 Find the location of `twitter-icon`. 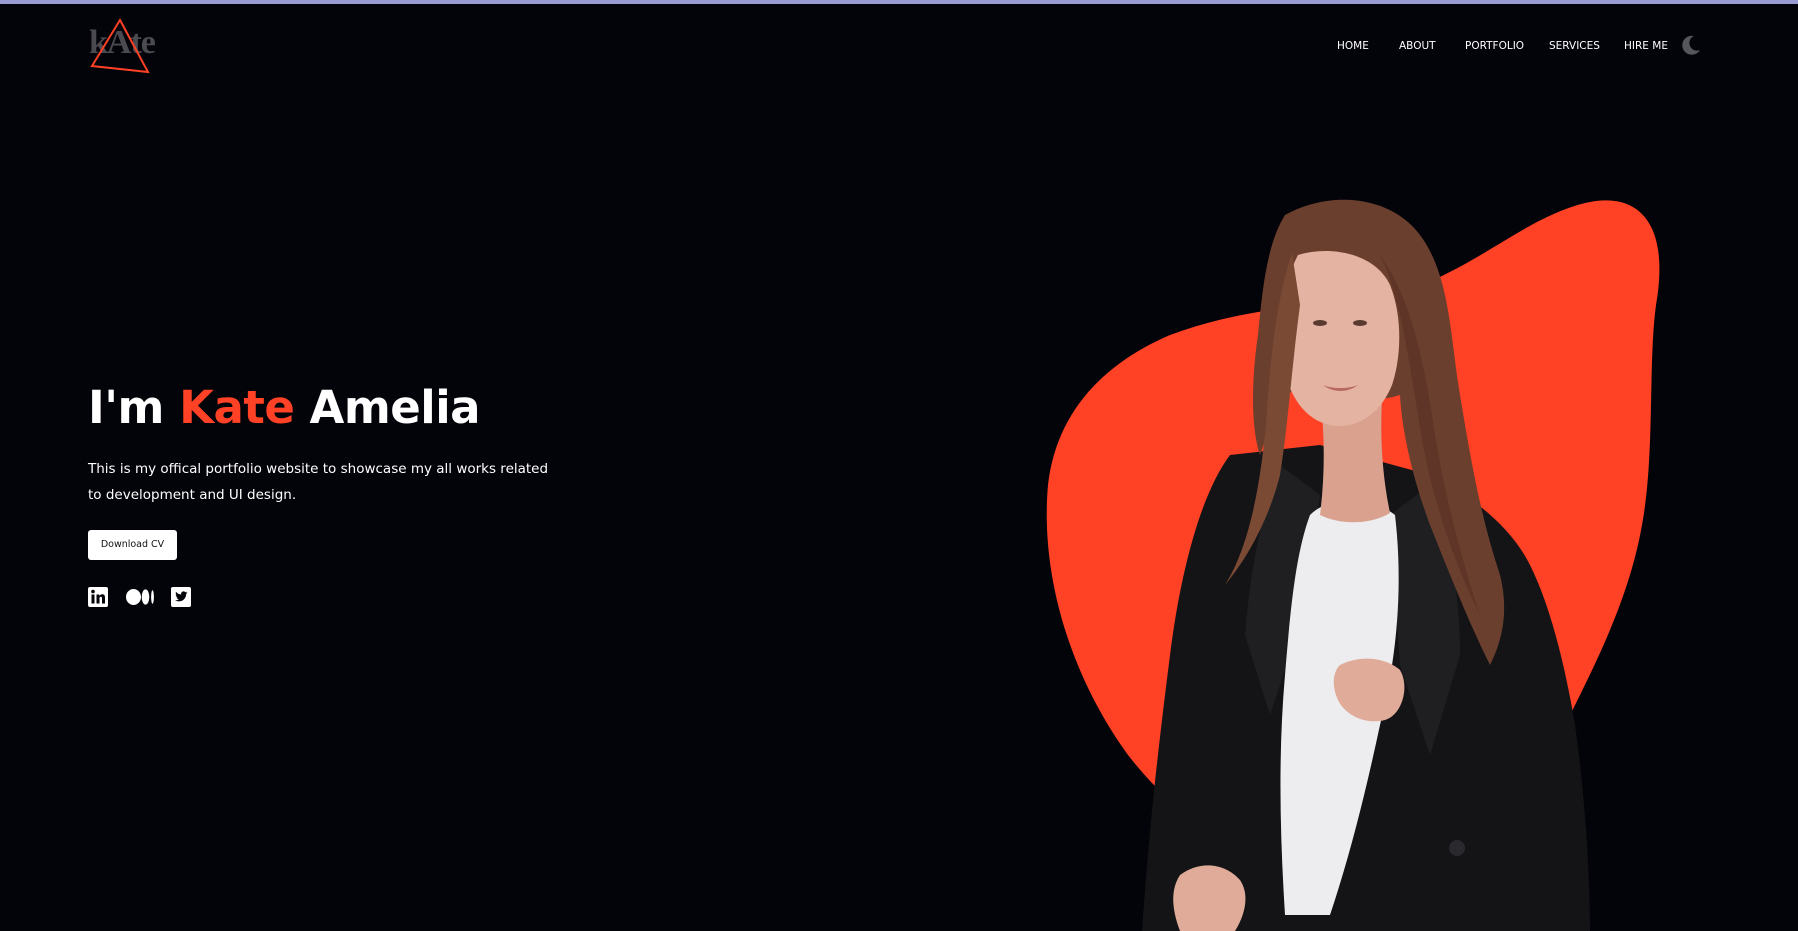

twitter-icon is located at coordinates (181, 597).